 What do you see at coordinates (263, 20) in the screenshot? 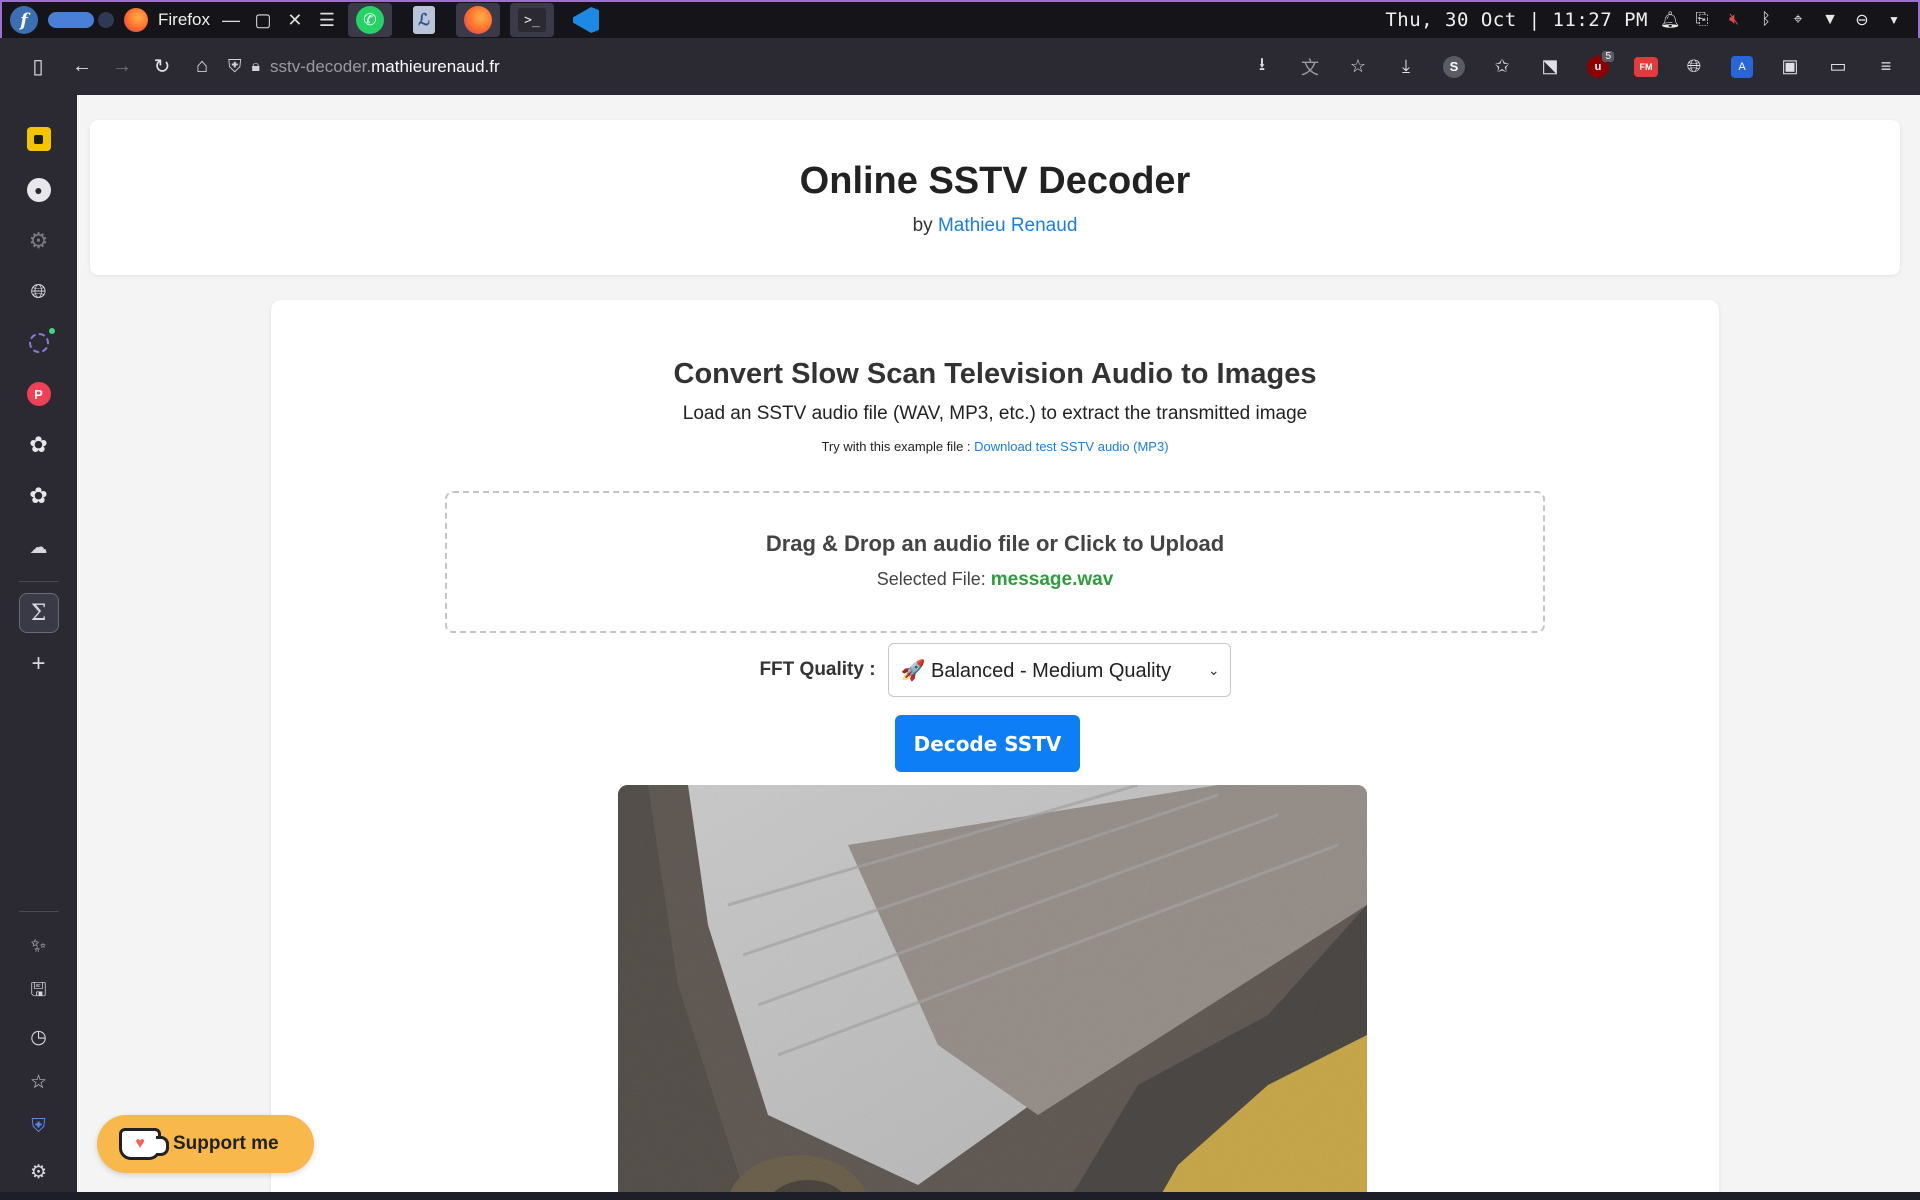
I see `maximize-icon: ▢` at bounding box center [263, 20].